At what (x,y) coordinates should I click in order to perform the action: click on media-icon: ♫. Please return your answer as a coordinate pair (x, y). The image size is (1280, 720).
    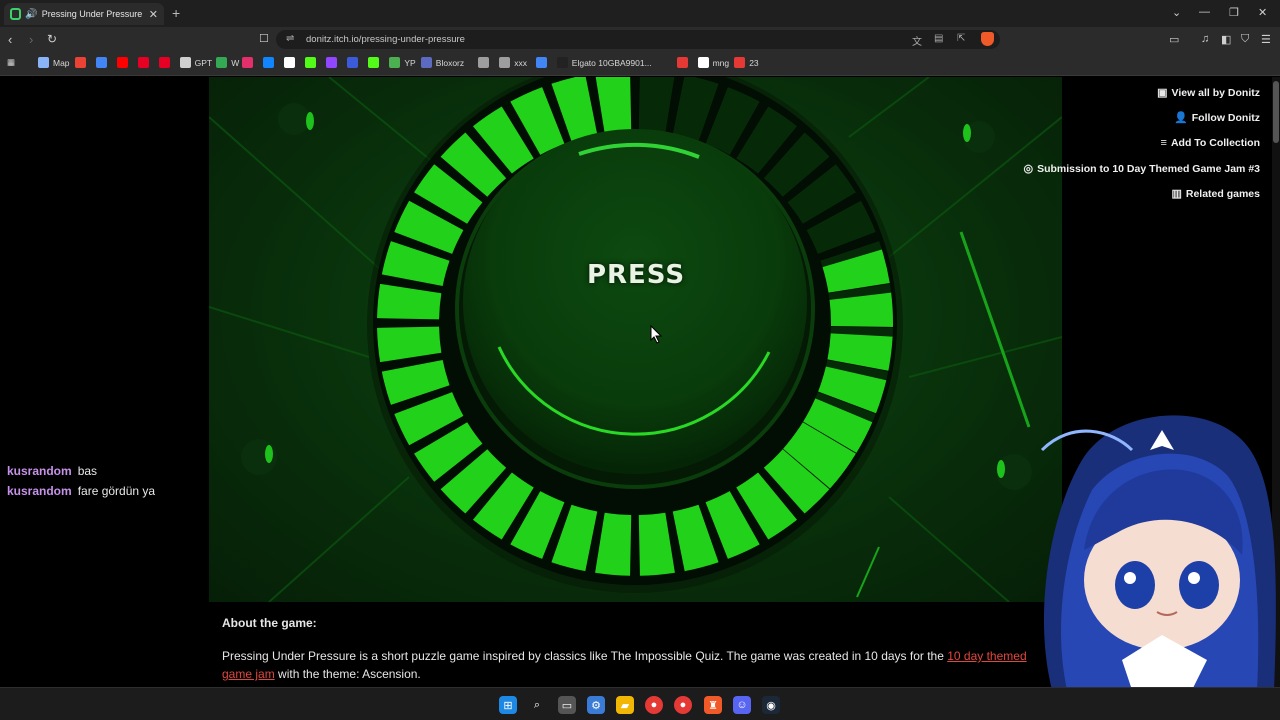
    Looking at the image, I should click on (1205, 39).